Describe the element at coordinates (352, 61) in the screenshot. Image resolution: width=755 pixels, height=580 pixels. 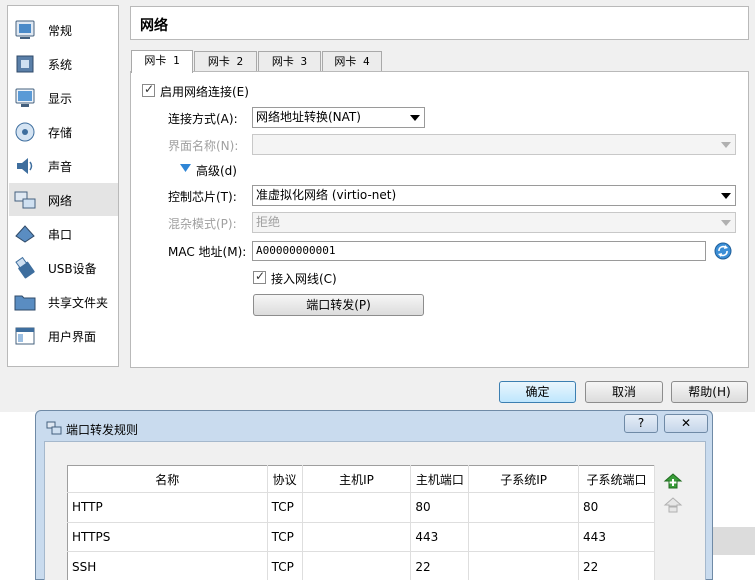
I see `tab-adapter-4: 网卡 4` at that location.